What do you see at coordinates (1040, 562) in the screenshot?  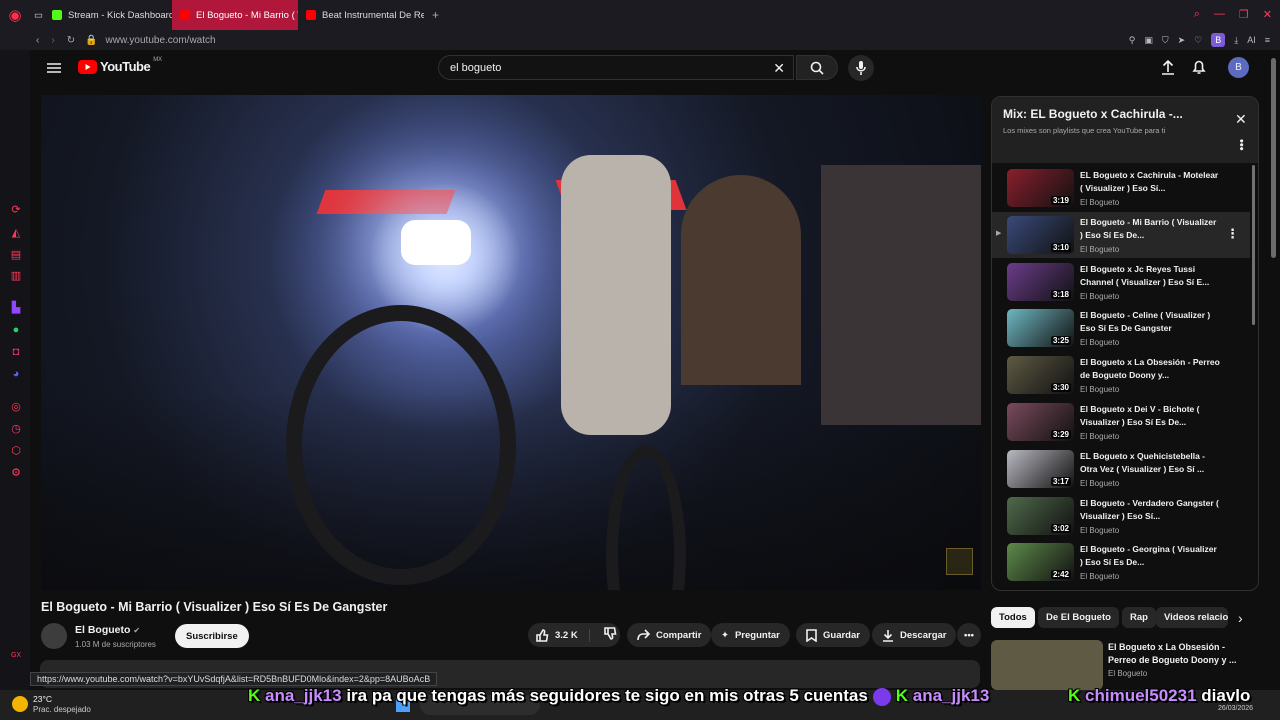 I see `playlist-thumbnail: 2:42` at bounding box center [1040, 562].